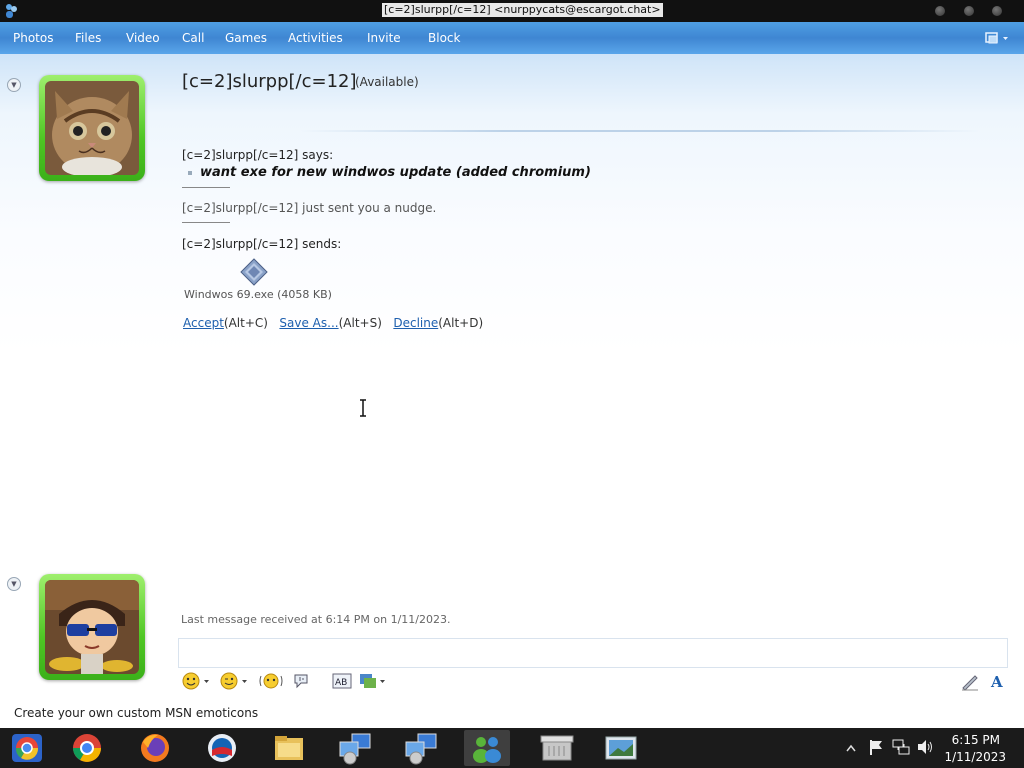  I want to click on picture-viewer-icon, so click(621, 748).